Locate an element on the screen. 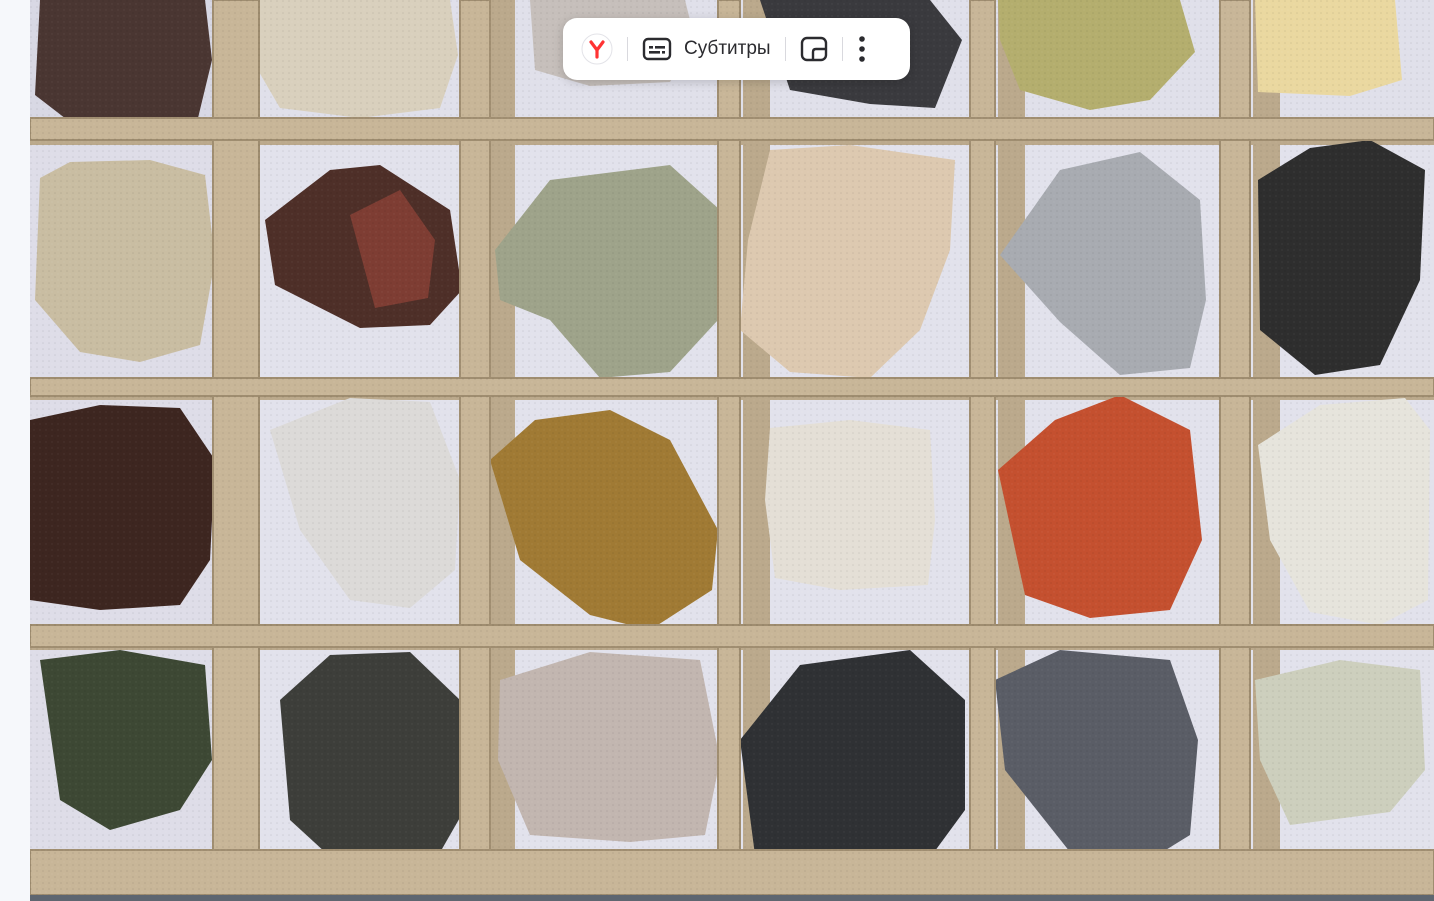 The image size is (1434, 901). subtitles-button: Субтитры is located at coordinates (706, 49).